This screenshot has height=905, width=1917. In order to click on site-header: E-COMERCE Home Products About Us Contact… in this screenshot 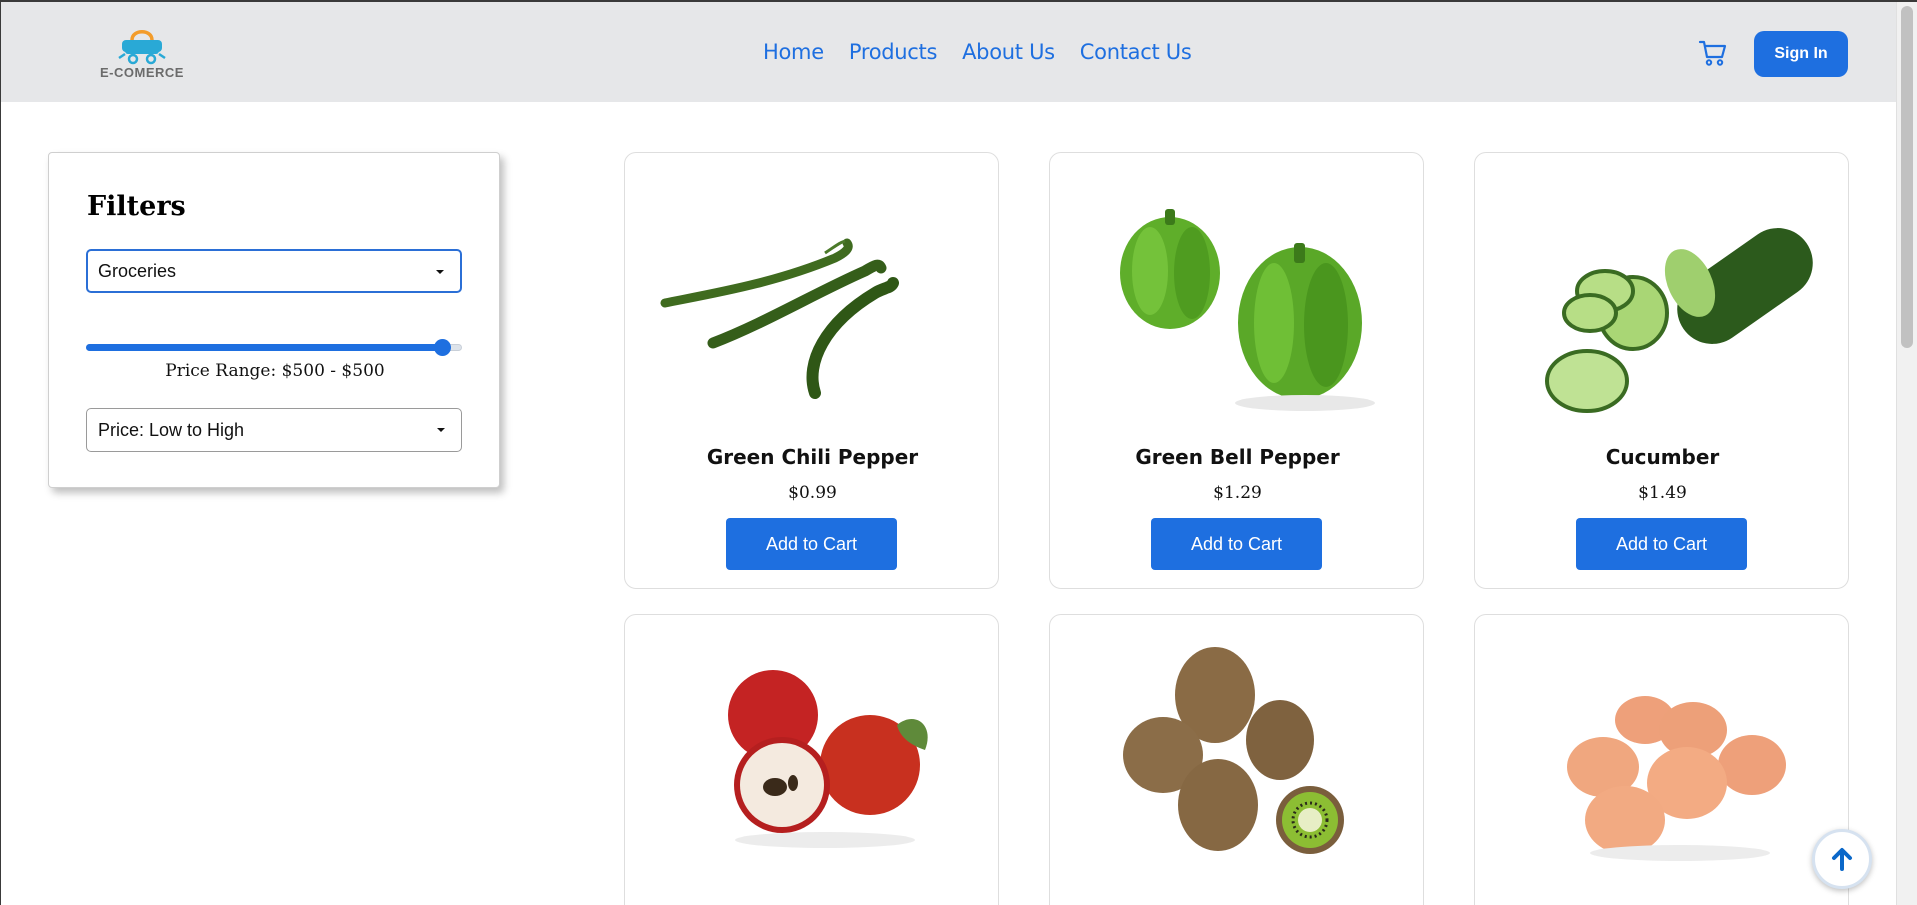, I will do `click(948, 52)`.